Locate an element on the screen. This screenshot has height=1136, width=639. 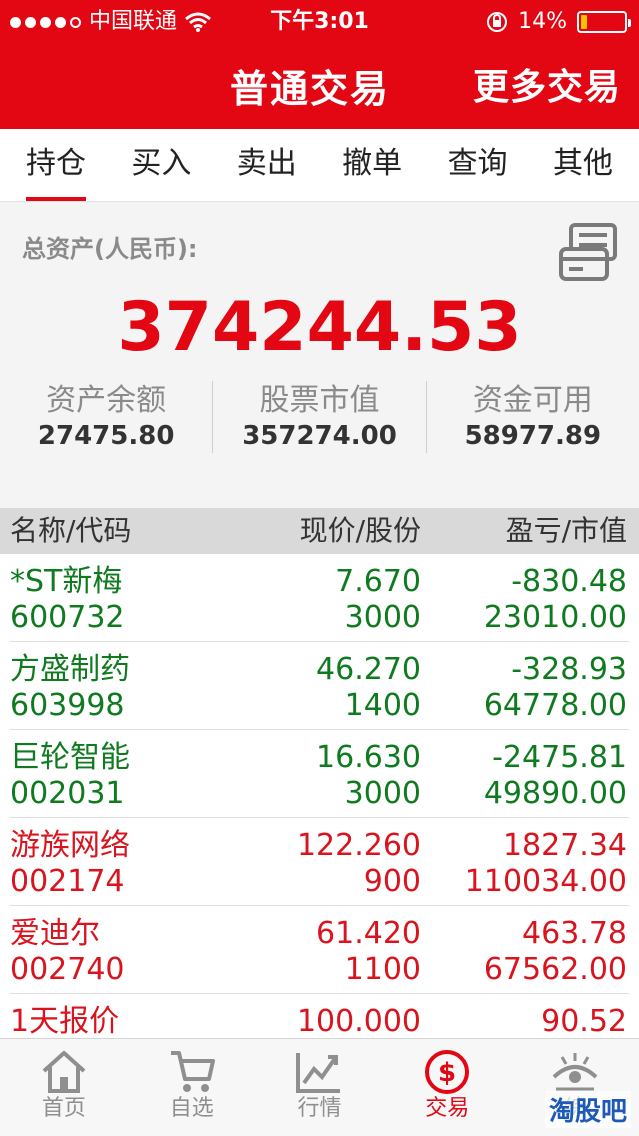
stock-quantity: 900 is located at coordinates (392, 881).